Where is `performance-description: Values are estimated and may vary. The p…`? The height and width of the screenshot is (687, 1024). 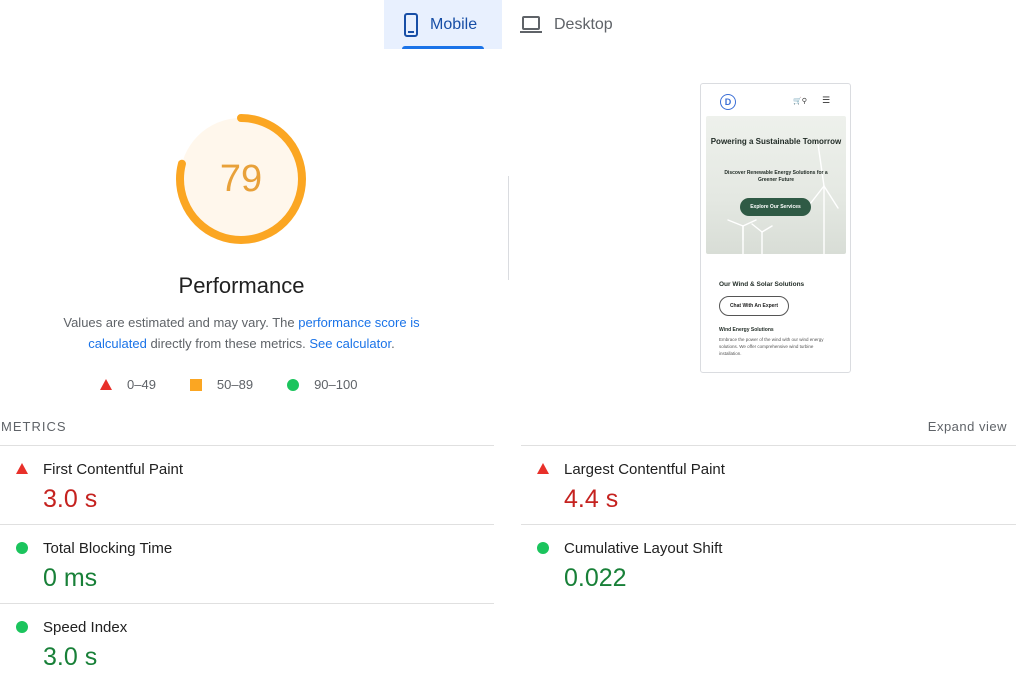
performance-description: Values are estimated and may vary. The p… is located at coordinates (241, 333).